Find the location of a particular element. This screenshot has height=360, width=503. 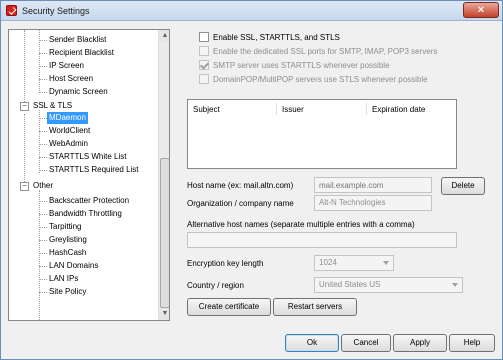

host-name-input is located at coordinates (373, 185).